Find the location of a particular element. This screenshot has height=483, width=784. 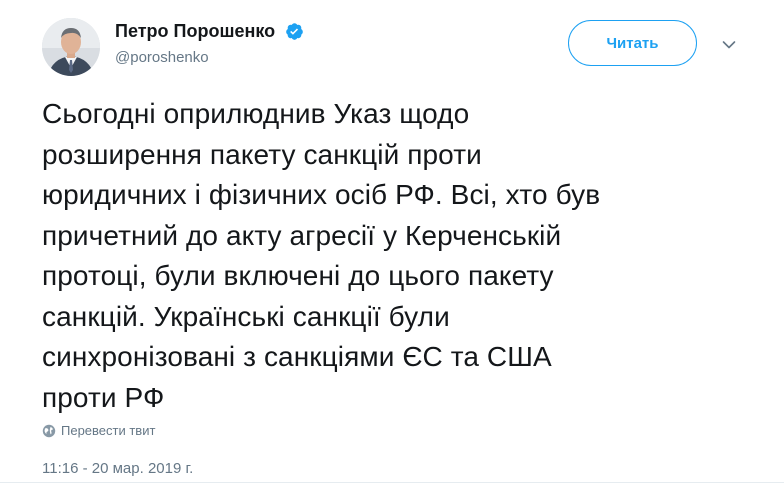

avatar is located at coordinates (71, 47).